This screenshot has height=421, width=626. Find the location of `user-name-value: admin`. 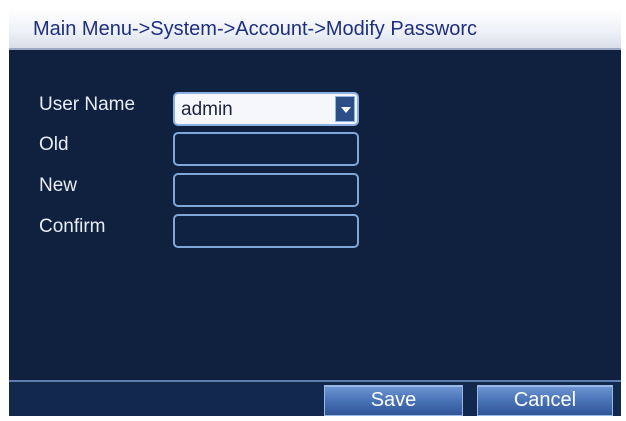

user-name-value: admin is located at coordinates (207, 109).